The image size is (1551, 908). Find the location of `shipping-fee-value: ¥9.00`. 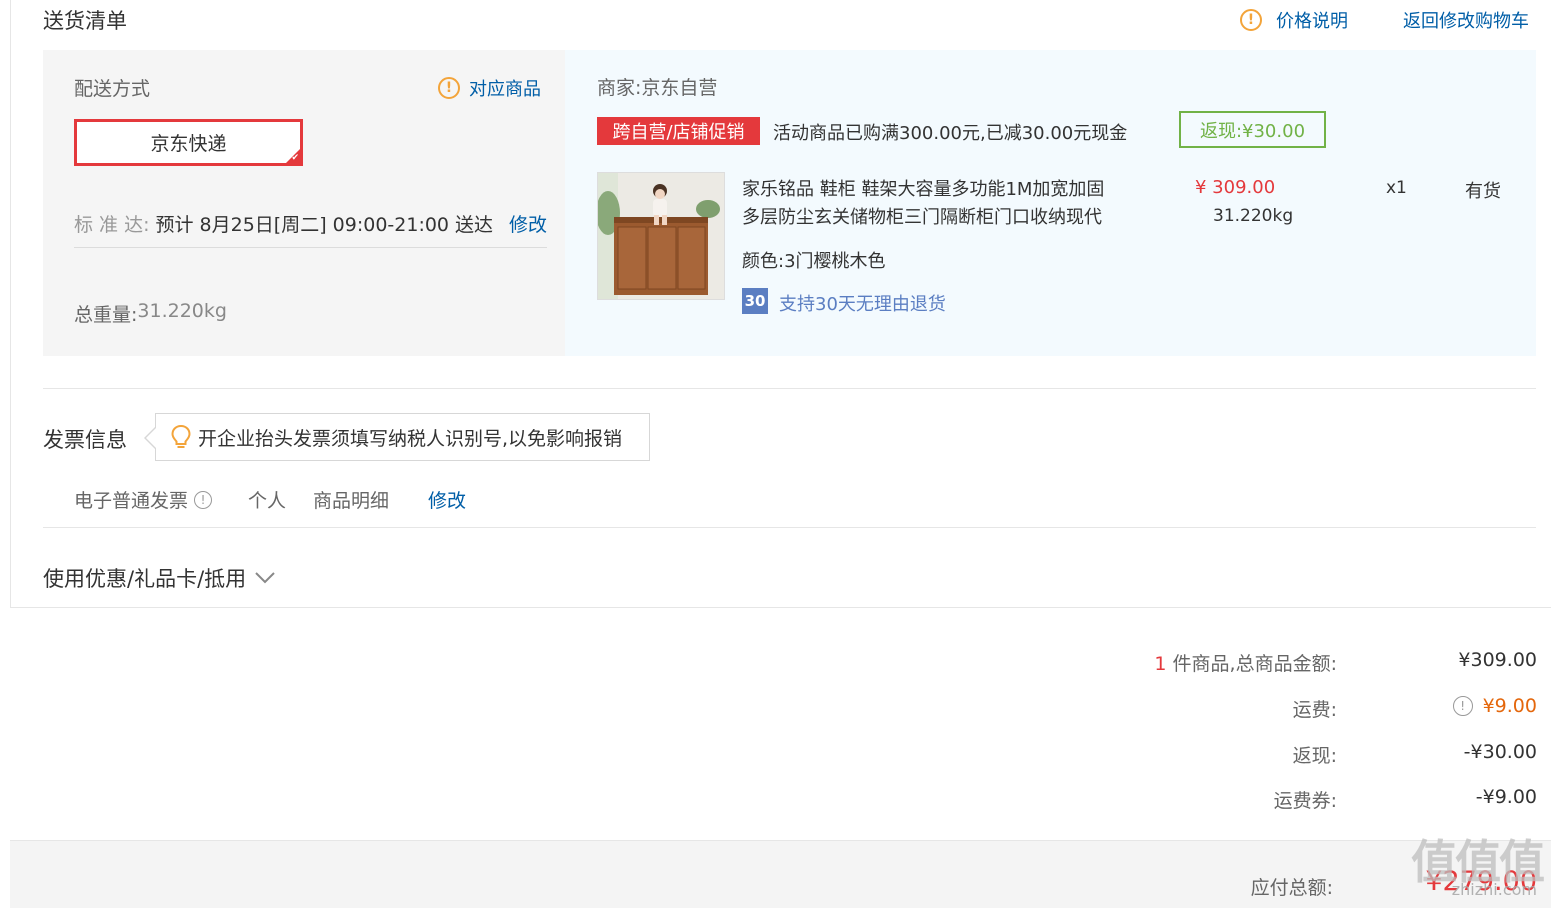

shipping-fee-value: ¥9.00 is located at coordinates (1509, 706).